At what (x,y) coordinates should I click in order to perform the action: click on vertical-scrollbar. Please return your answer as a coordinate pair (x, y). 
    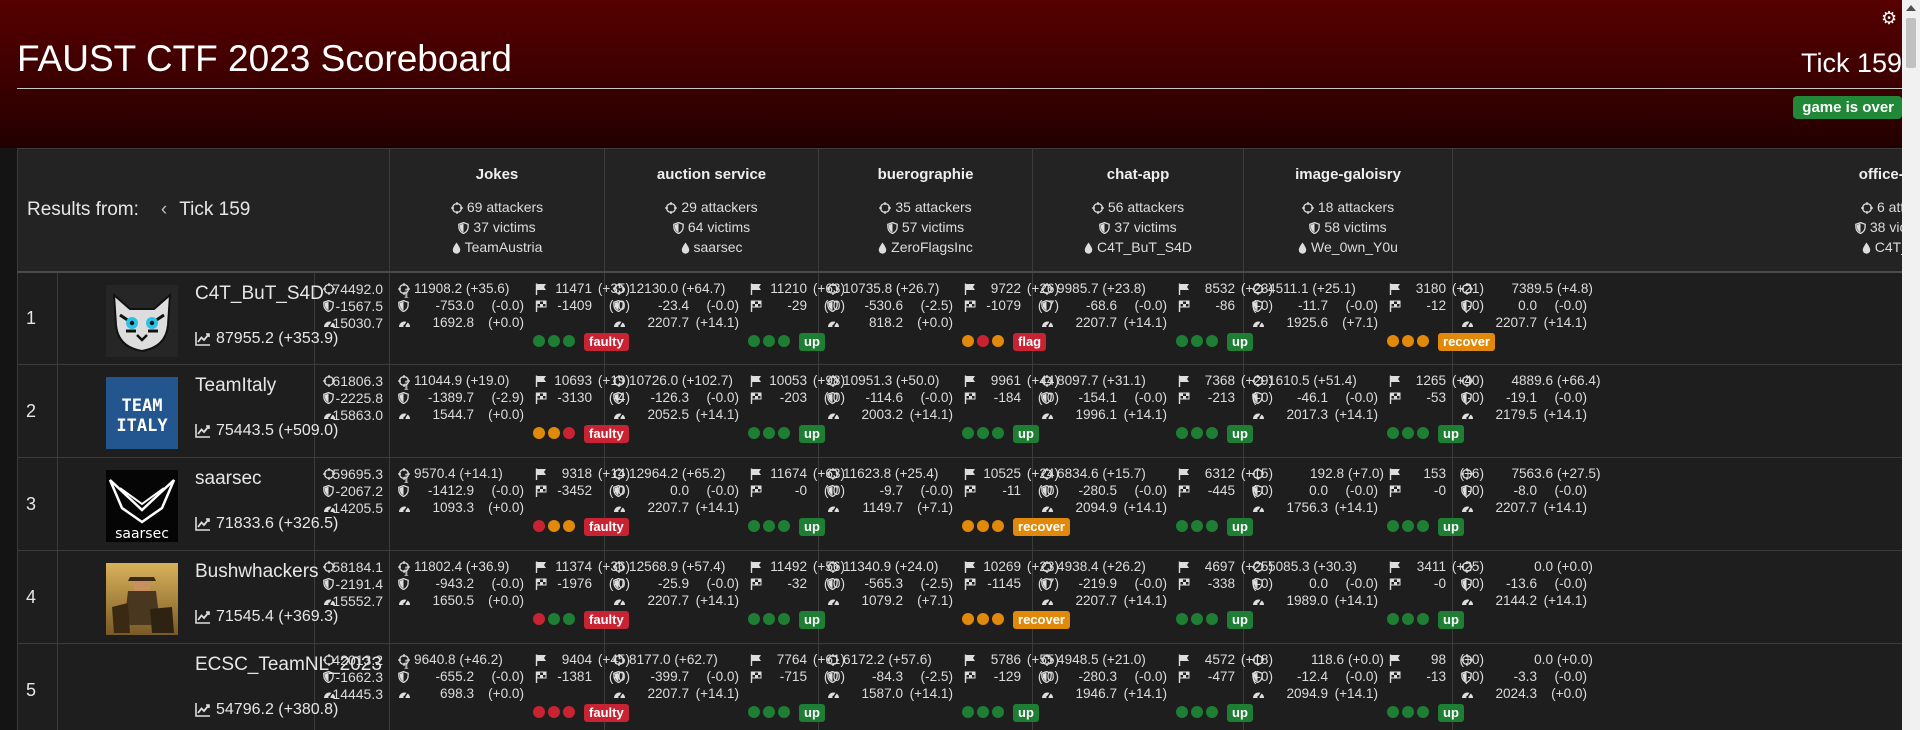
    Looking at the image, I should click on (1911, 365).